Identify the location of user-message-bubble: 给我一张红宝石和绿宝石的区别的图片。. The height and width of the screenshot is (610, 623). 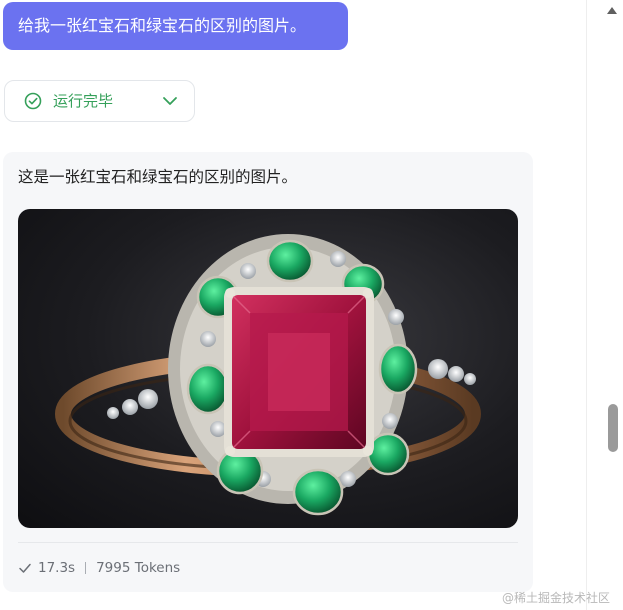
(175, 26).